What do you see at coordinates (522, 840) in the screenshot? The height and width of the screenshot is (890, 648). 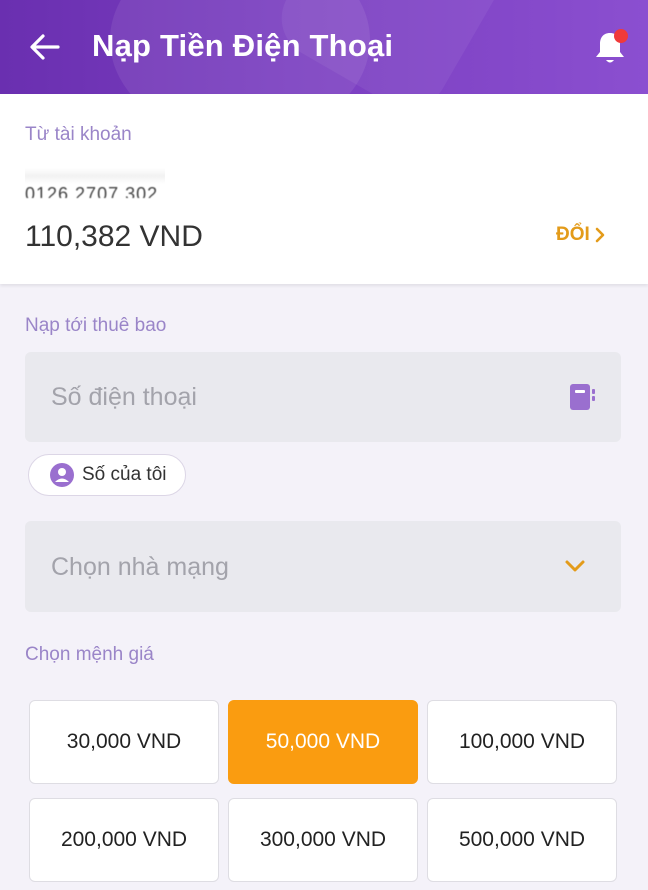 I see `amount-option-500000: 500,000 VND` at bounding box center [522, 840].